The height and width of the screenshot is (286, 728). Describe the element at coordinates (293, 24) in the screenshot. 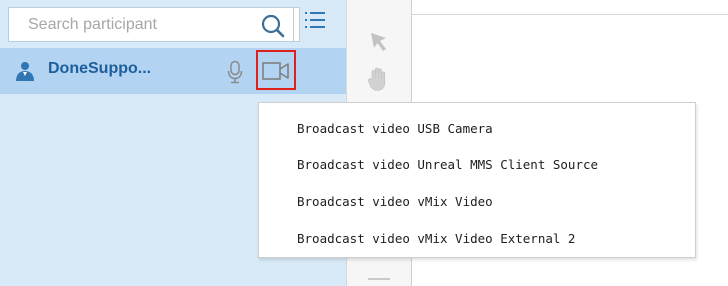

I see `search-divider` at that location.